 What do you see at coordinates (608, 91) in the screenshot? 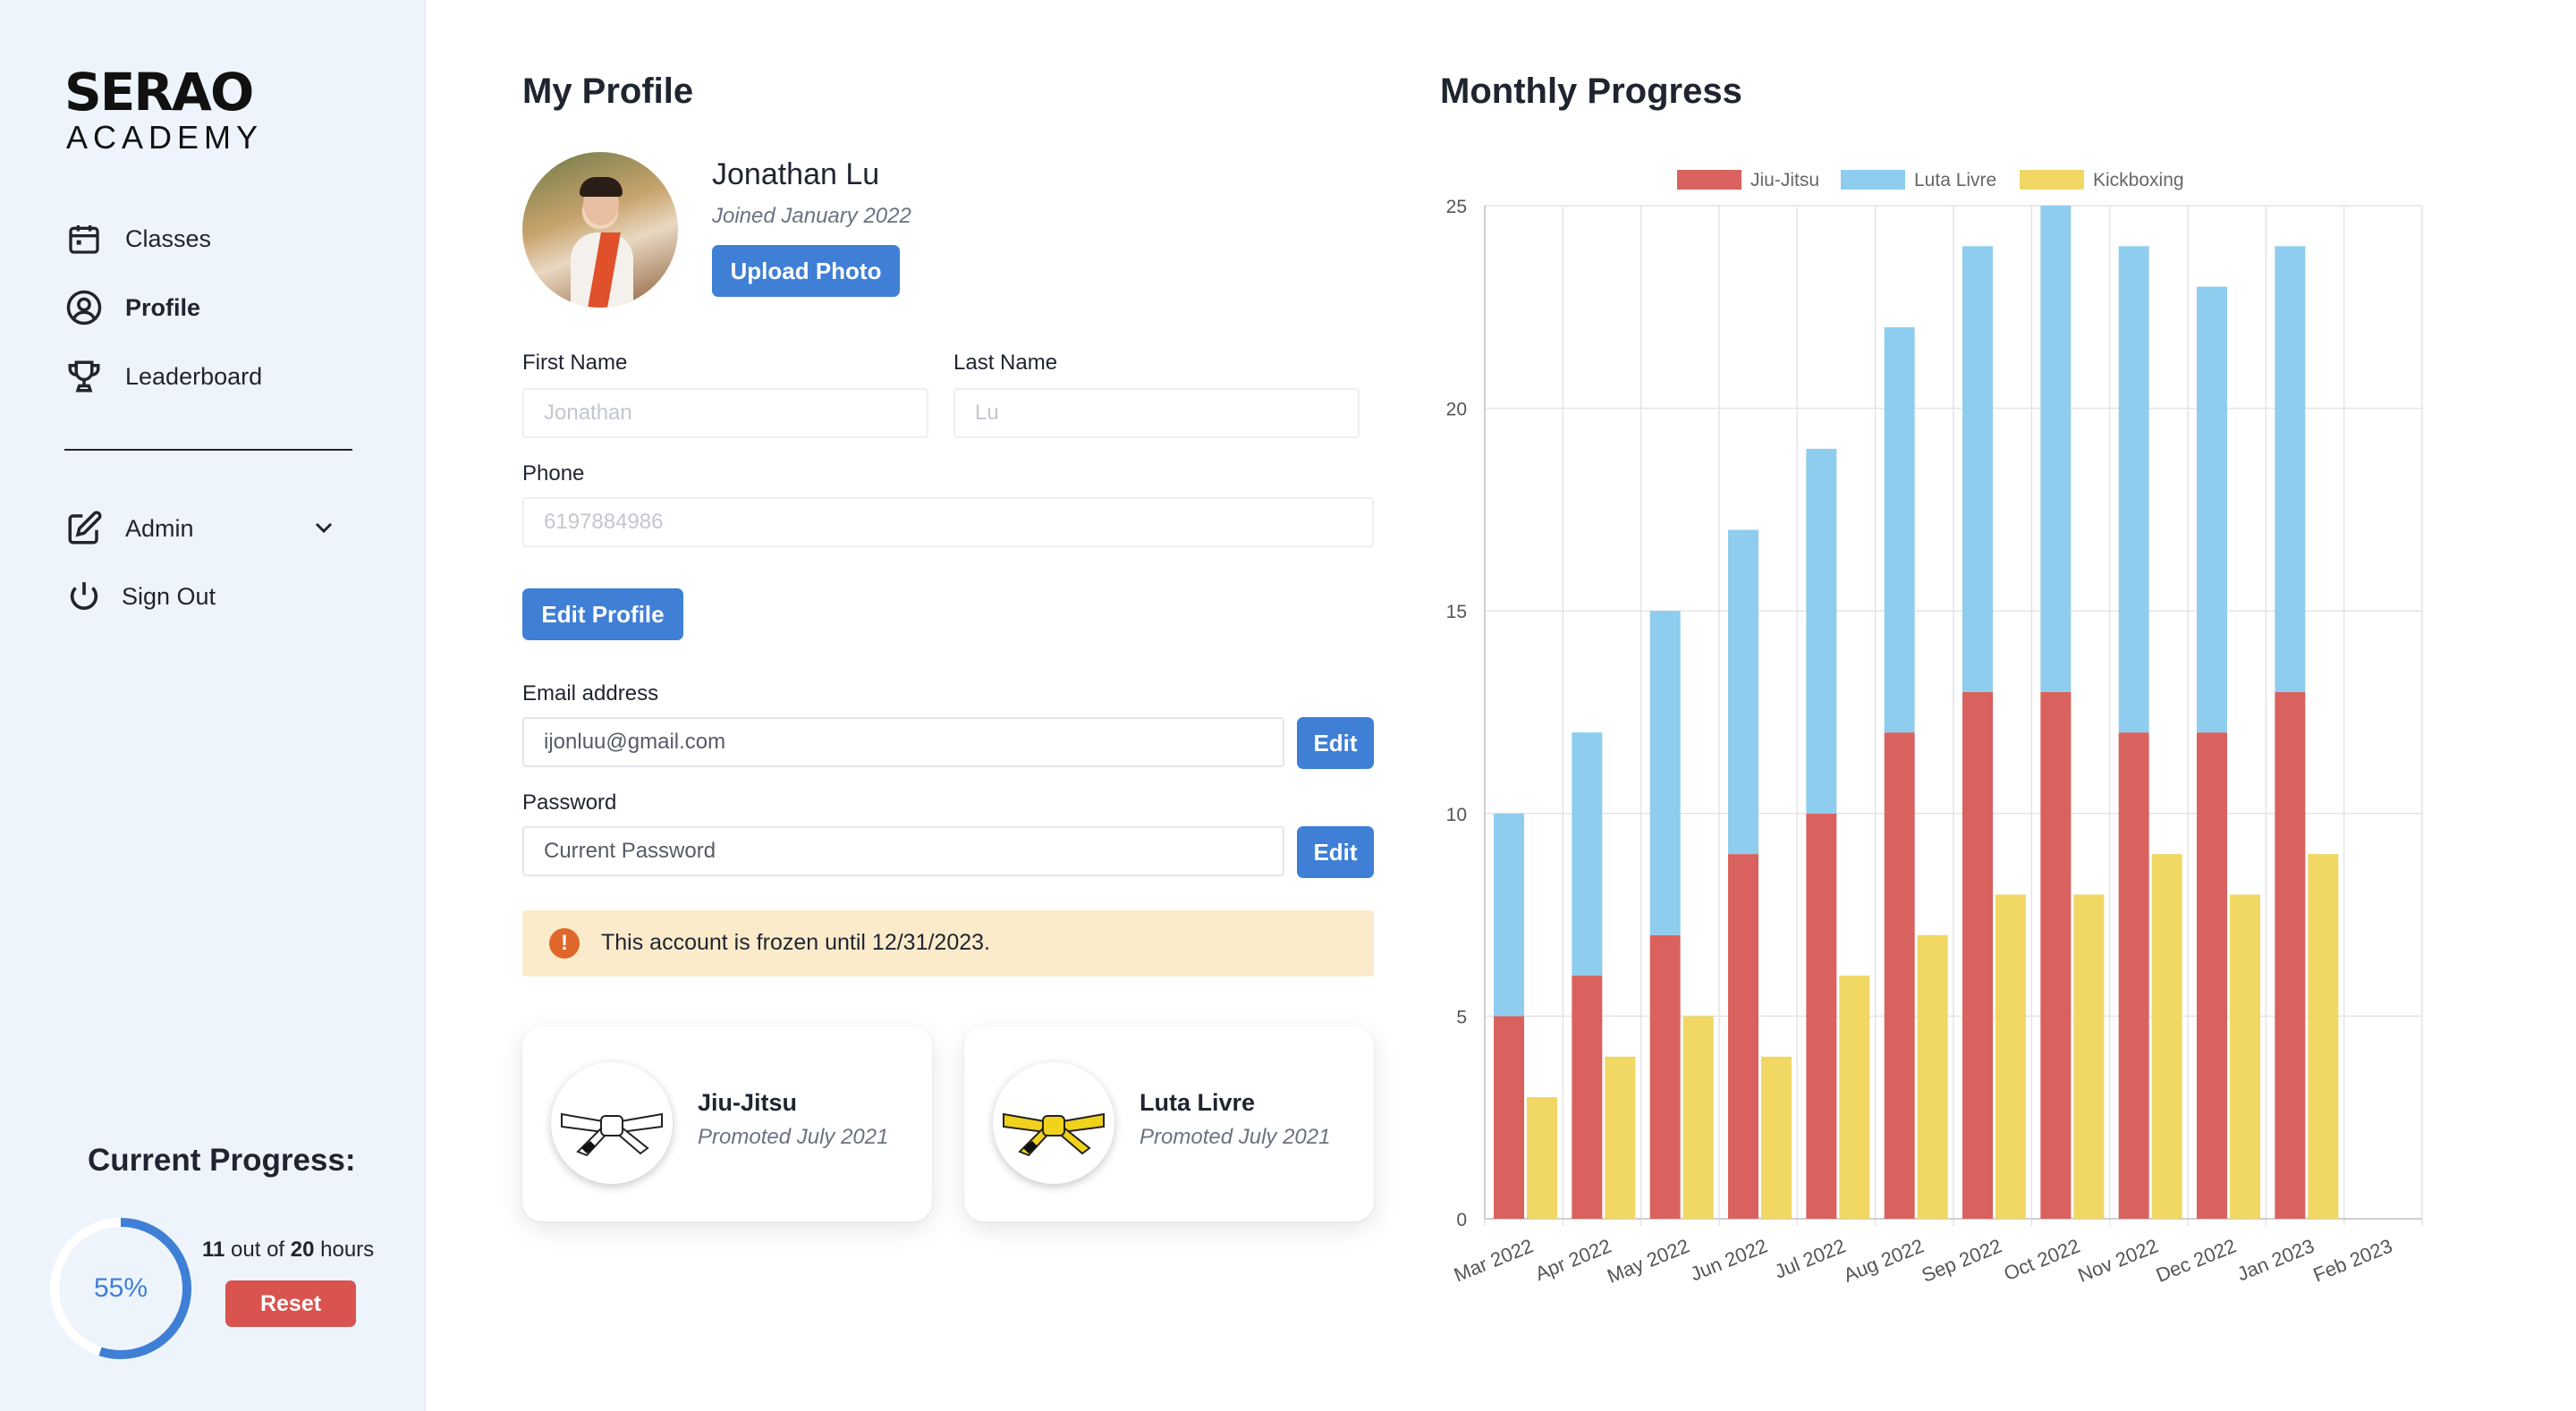
I see `page-title: My Profile` at bounding box center [608, 91].